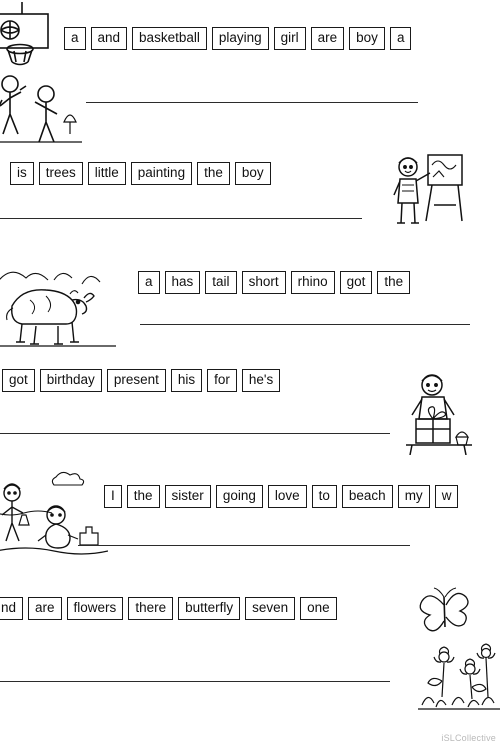  What do you see at coordinates (22, 173) in the screenshot?
I see `word-chip: is` at bounding box center [22, 173].